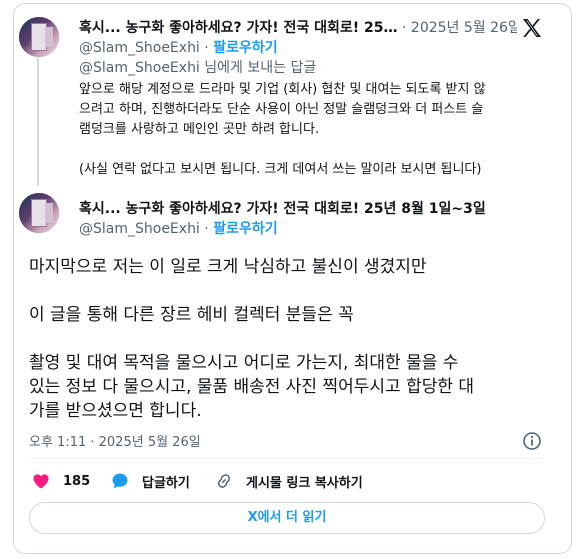 The image size is (587, 559). Describe the element at coordinates (304, 483) in the screenshot. I see `copy-link-label: 게시물 링크 복사하기` at that location.